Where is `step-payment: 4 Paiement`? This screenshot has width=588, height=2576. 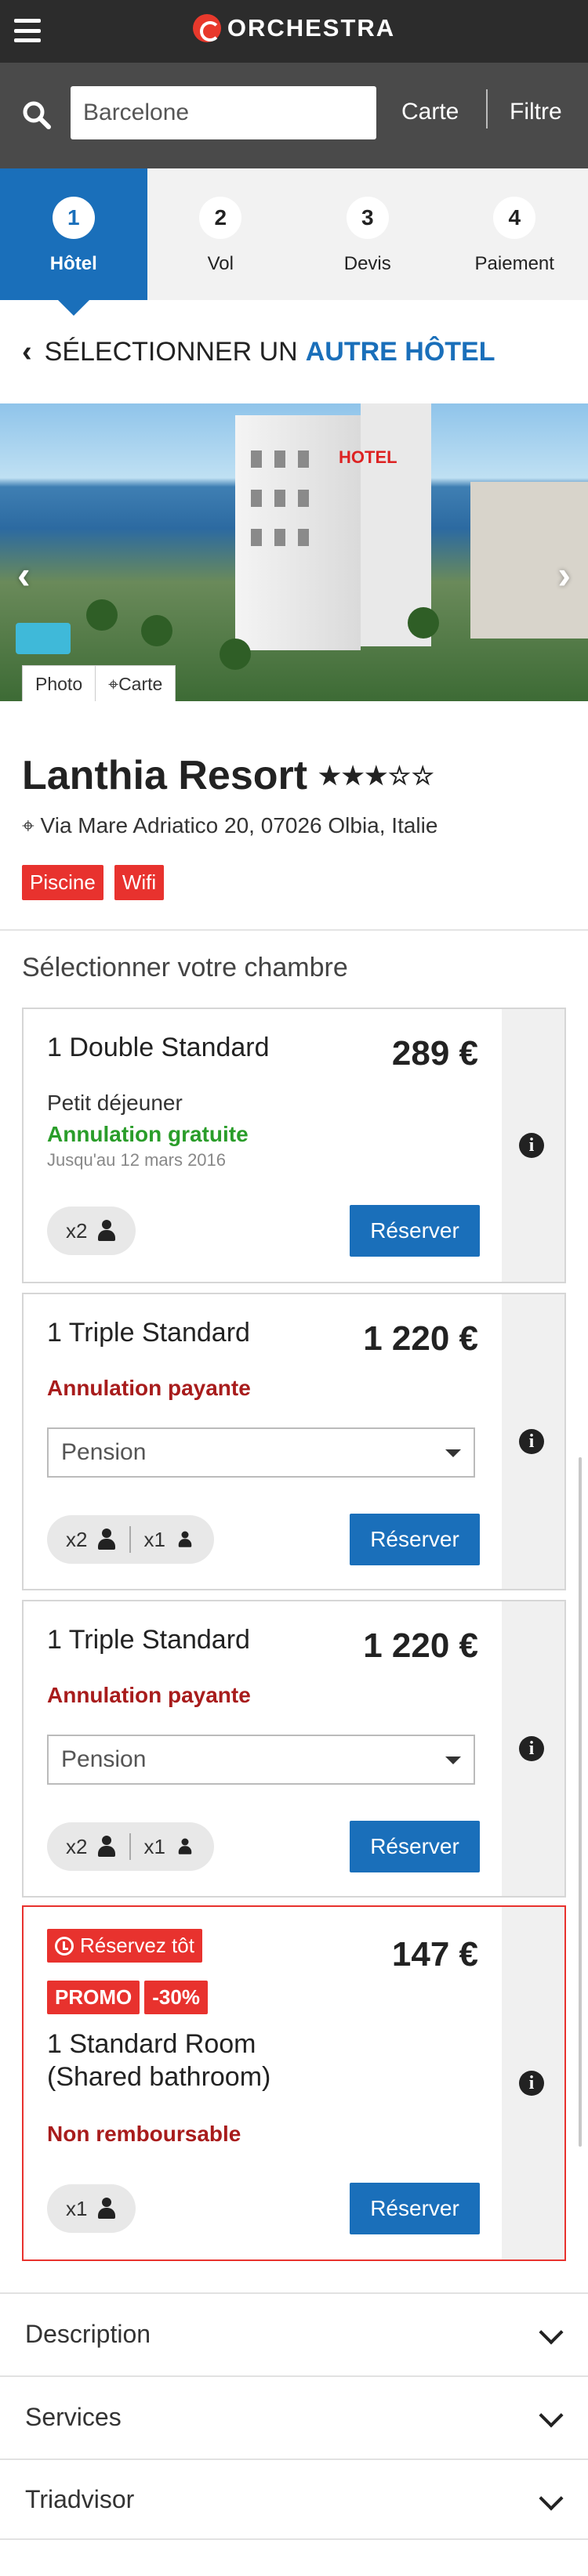 step-payment: 4 Paiement is located at coordinates (514, 234).